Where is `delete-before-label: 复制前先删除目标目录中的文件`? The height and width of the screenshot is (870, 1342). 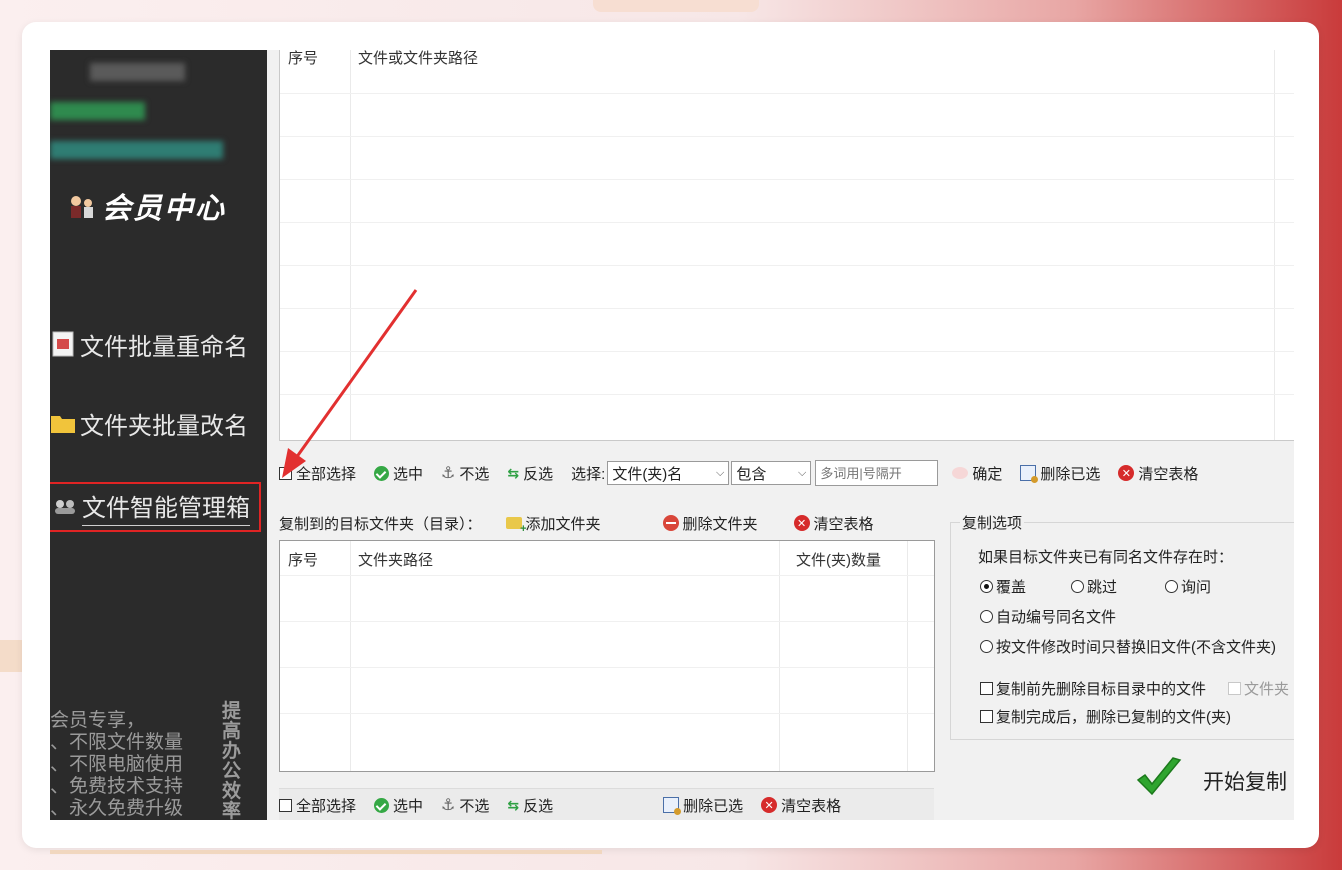 delete-before-label: 复制前先删除目标目录中的文件 is located at coordinates (1101, 689).